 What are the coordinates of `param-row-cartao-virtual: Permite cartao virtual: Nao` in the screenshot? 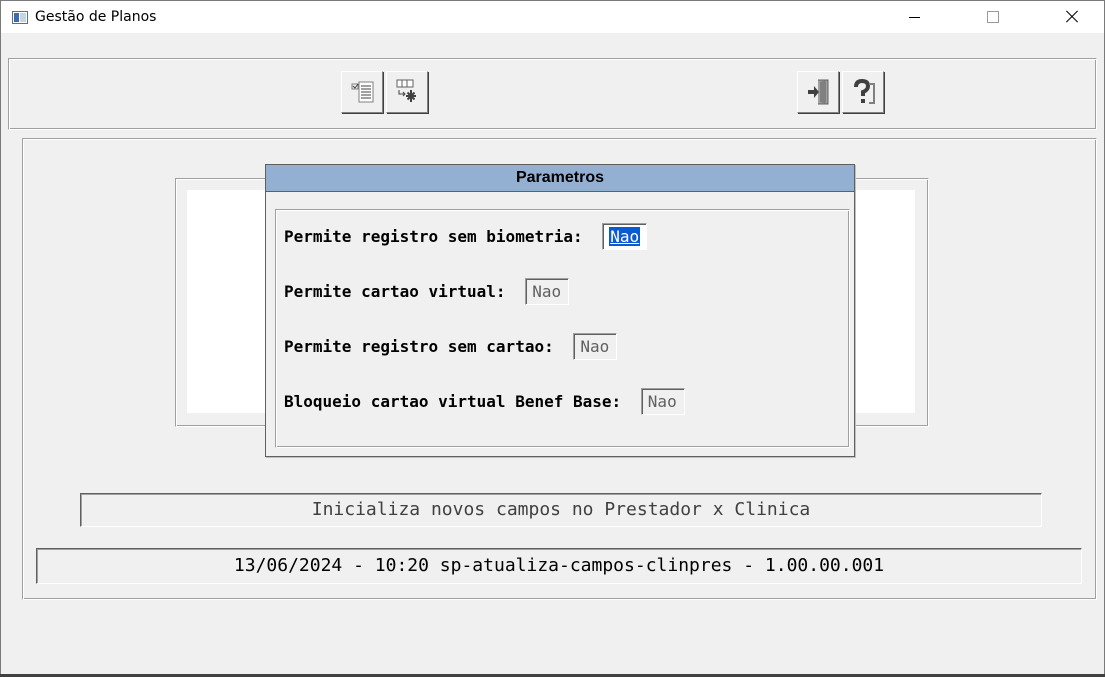 It's located at (427, 292).